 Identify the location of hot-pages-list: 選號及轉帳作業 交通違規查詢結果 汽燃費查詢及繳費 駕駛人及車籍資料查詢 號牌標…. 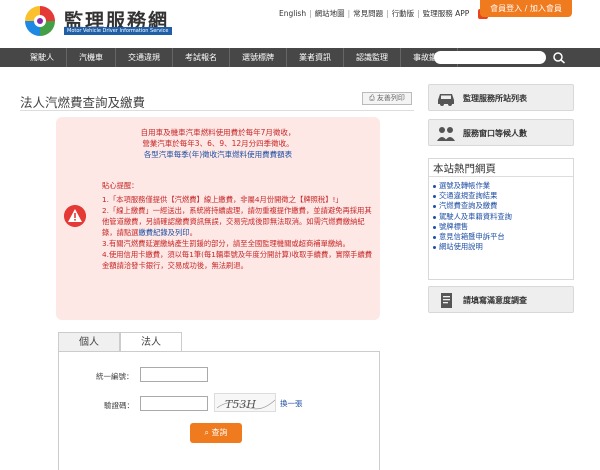
(470, 216).